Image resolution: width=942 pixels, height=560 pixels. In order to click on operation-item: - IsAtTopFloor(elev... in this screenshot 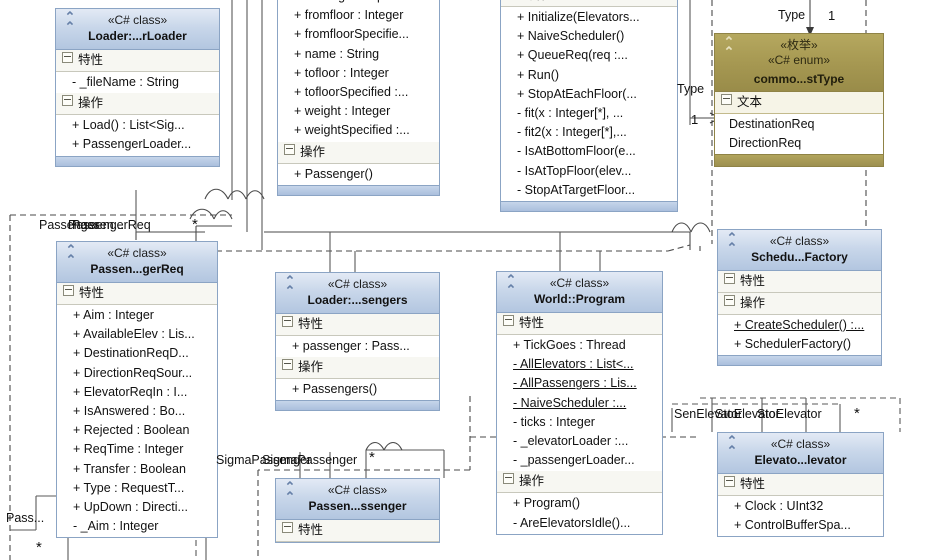, I will do `click(589, 171)`.